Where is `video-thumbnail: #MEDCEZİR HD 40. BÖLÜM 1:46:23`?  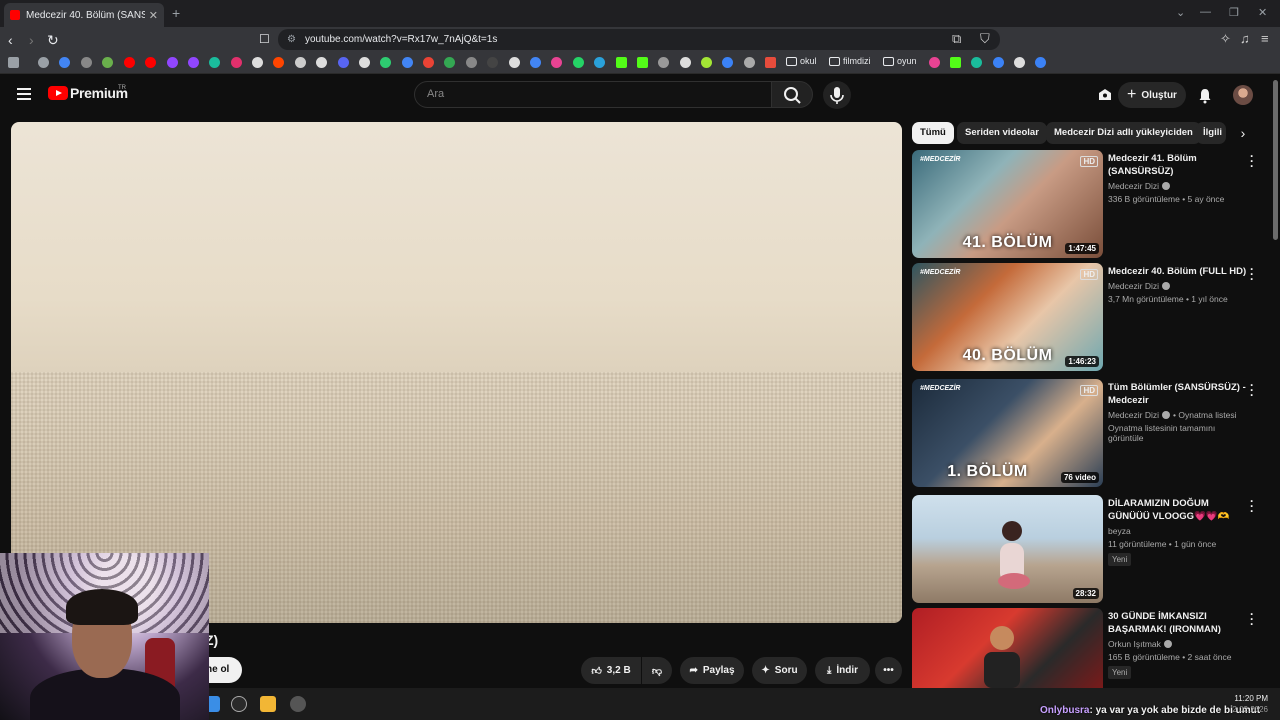 video-thumbnail: #MEDCEZİR HD 40. BÖLÜM 1:46:23 is located at coordinates (1007, 317).